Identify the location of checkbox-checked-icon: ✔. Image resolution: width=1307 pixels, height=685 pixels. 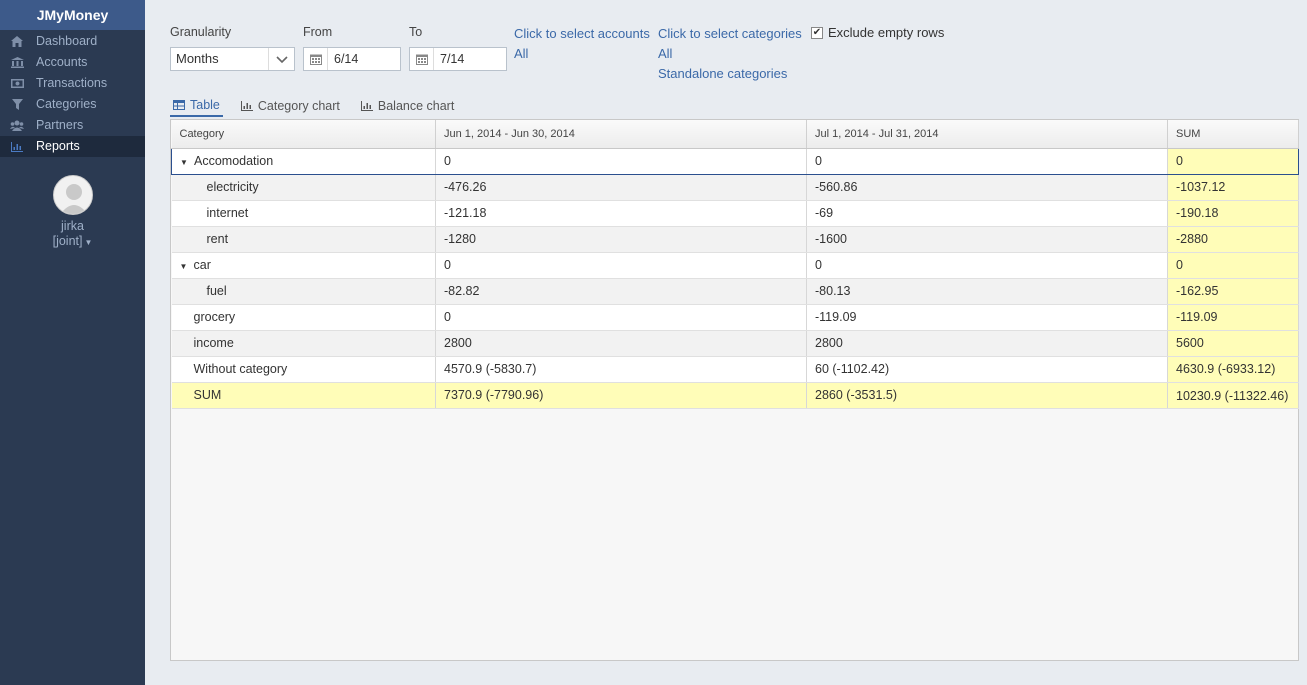
(817, 32).